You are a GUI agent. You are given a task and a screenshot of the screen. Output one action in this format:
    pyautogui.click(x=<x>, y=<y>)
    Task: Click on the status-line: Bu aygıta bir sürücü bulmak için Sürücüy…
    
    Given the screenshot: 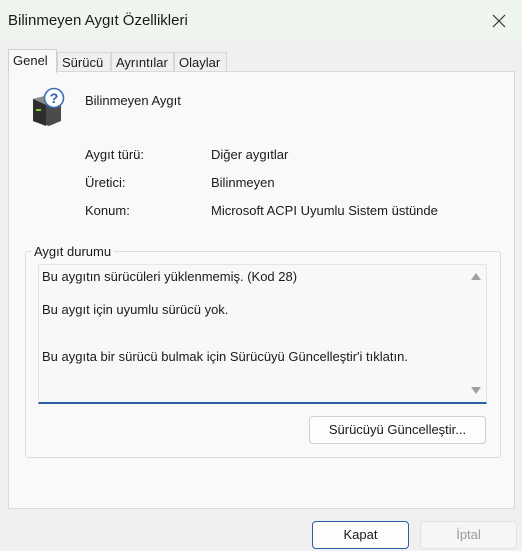 What is the action you would take?
    pyautogui.click(x=225, y=356)
    